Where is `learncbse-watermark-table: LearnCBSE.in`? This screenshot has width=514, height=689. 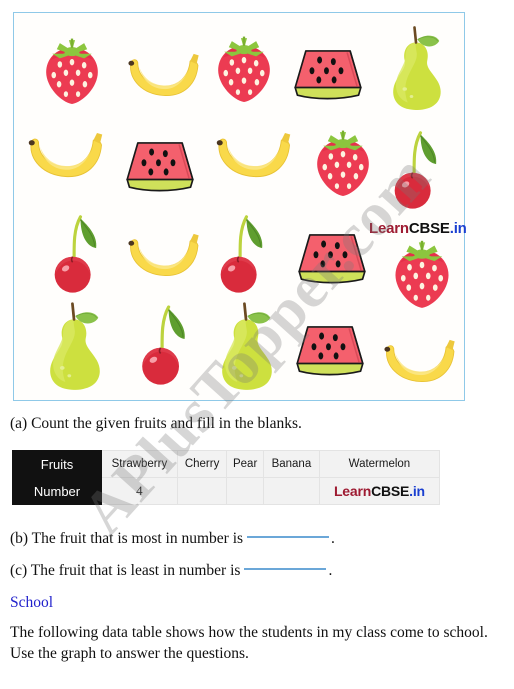
learncbse-watermark-table: LearnCBSE.in is located at coordinates (379, 491).